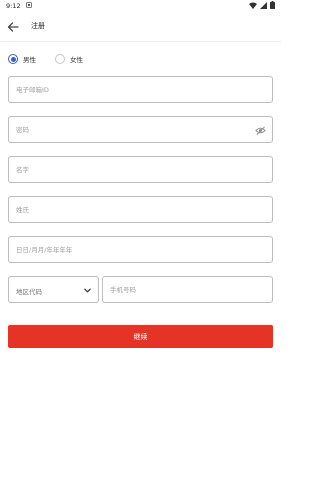 This screenshot has height=500, width=320. Describe the element at coordinates (53, 289) in the screenshot. I see `region-code-select: 地区代码` at that location.